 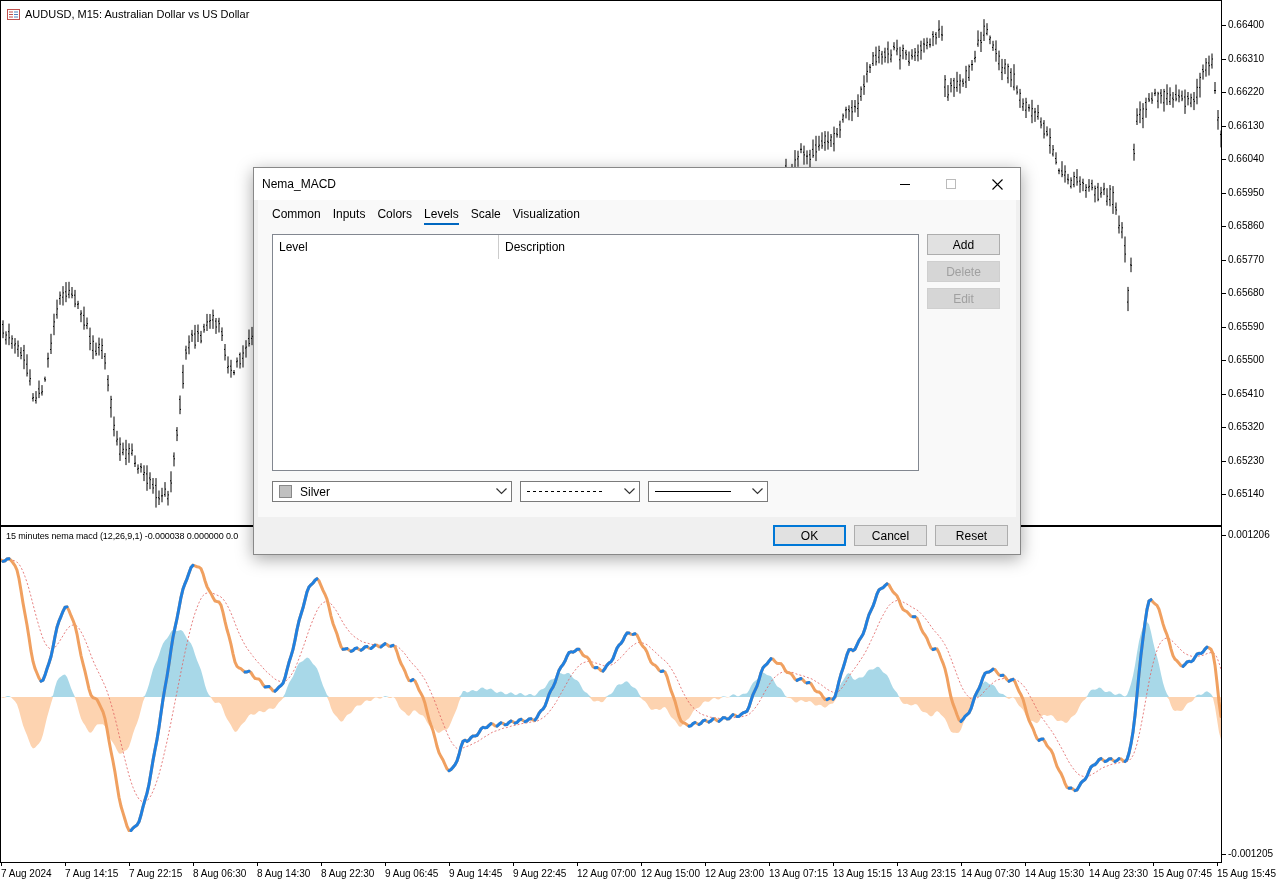 What do you see at coordinates (1246, 535) in the screenshot?
I see `indicator-axis-label: 0.001206` at bounding box center [1246, 535].